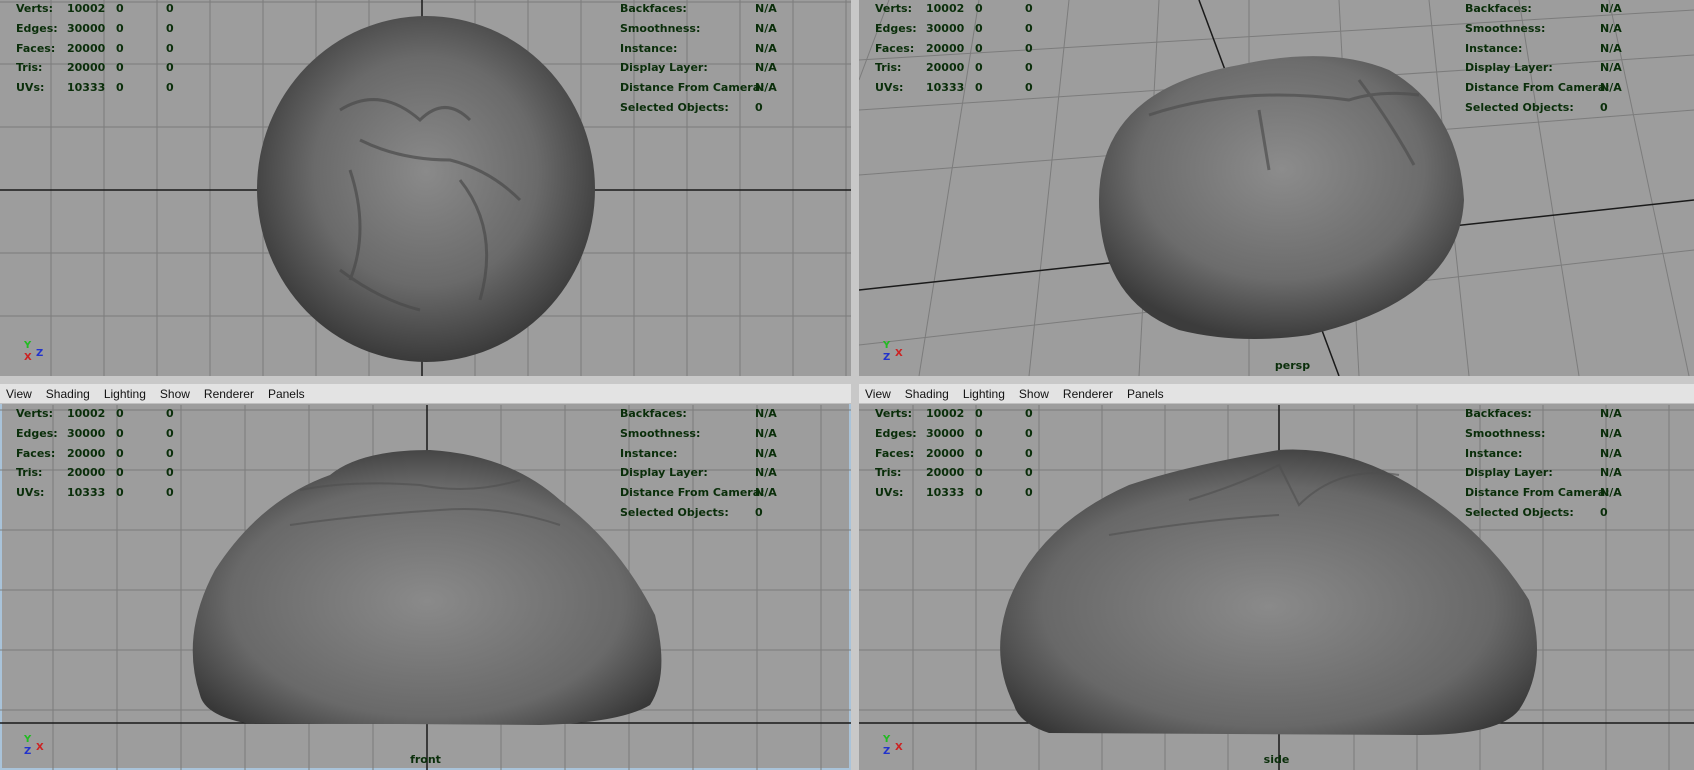  What do you see at coordinates (888, 68) in the screenshot?
I see `hud-stat-label: Tris:` at bounding box center [888, 68].